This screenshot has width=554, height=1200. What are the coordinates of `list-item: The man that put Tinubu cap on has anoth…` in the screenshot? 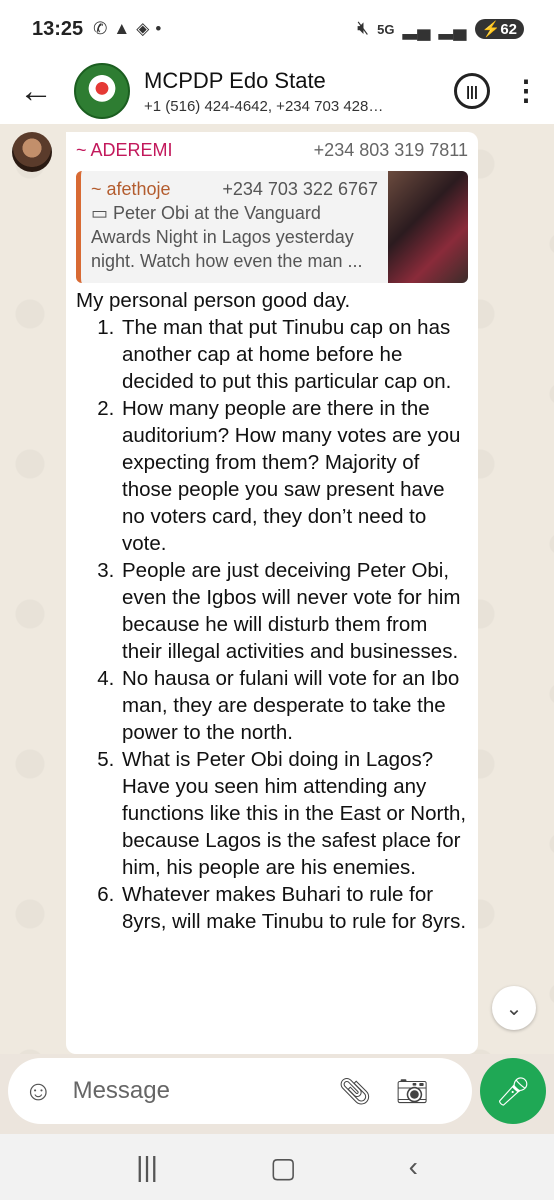 It's located at (294, 354).